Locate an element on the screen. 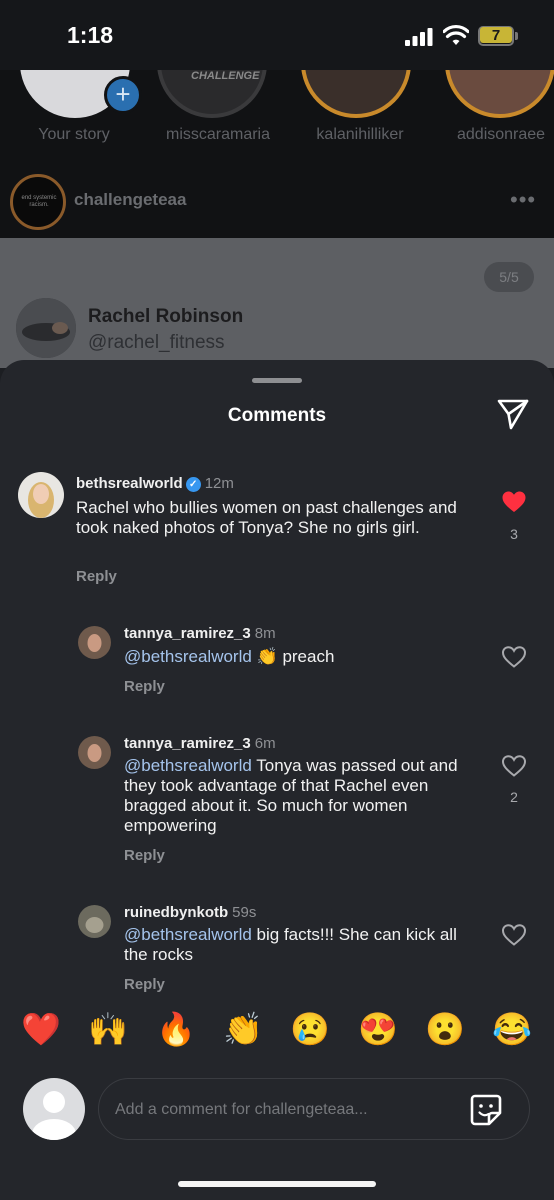  comment-timestamp: 6m is located at coordinates (265, 743).